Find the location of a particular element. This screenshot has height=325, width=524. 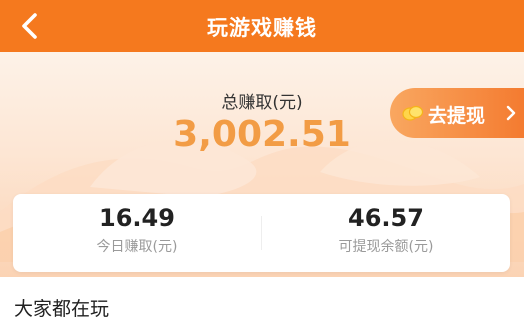

section-title: 大家都在玩 is located at coordinates (62, 309).